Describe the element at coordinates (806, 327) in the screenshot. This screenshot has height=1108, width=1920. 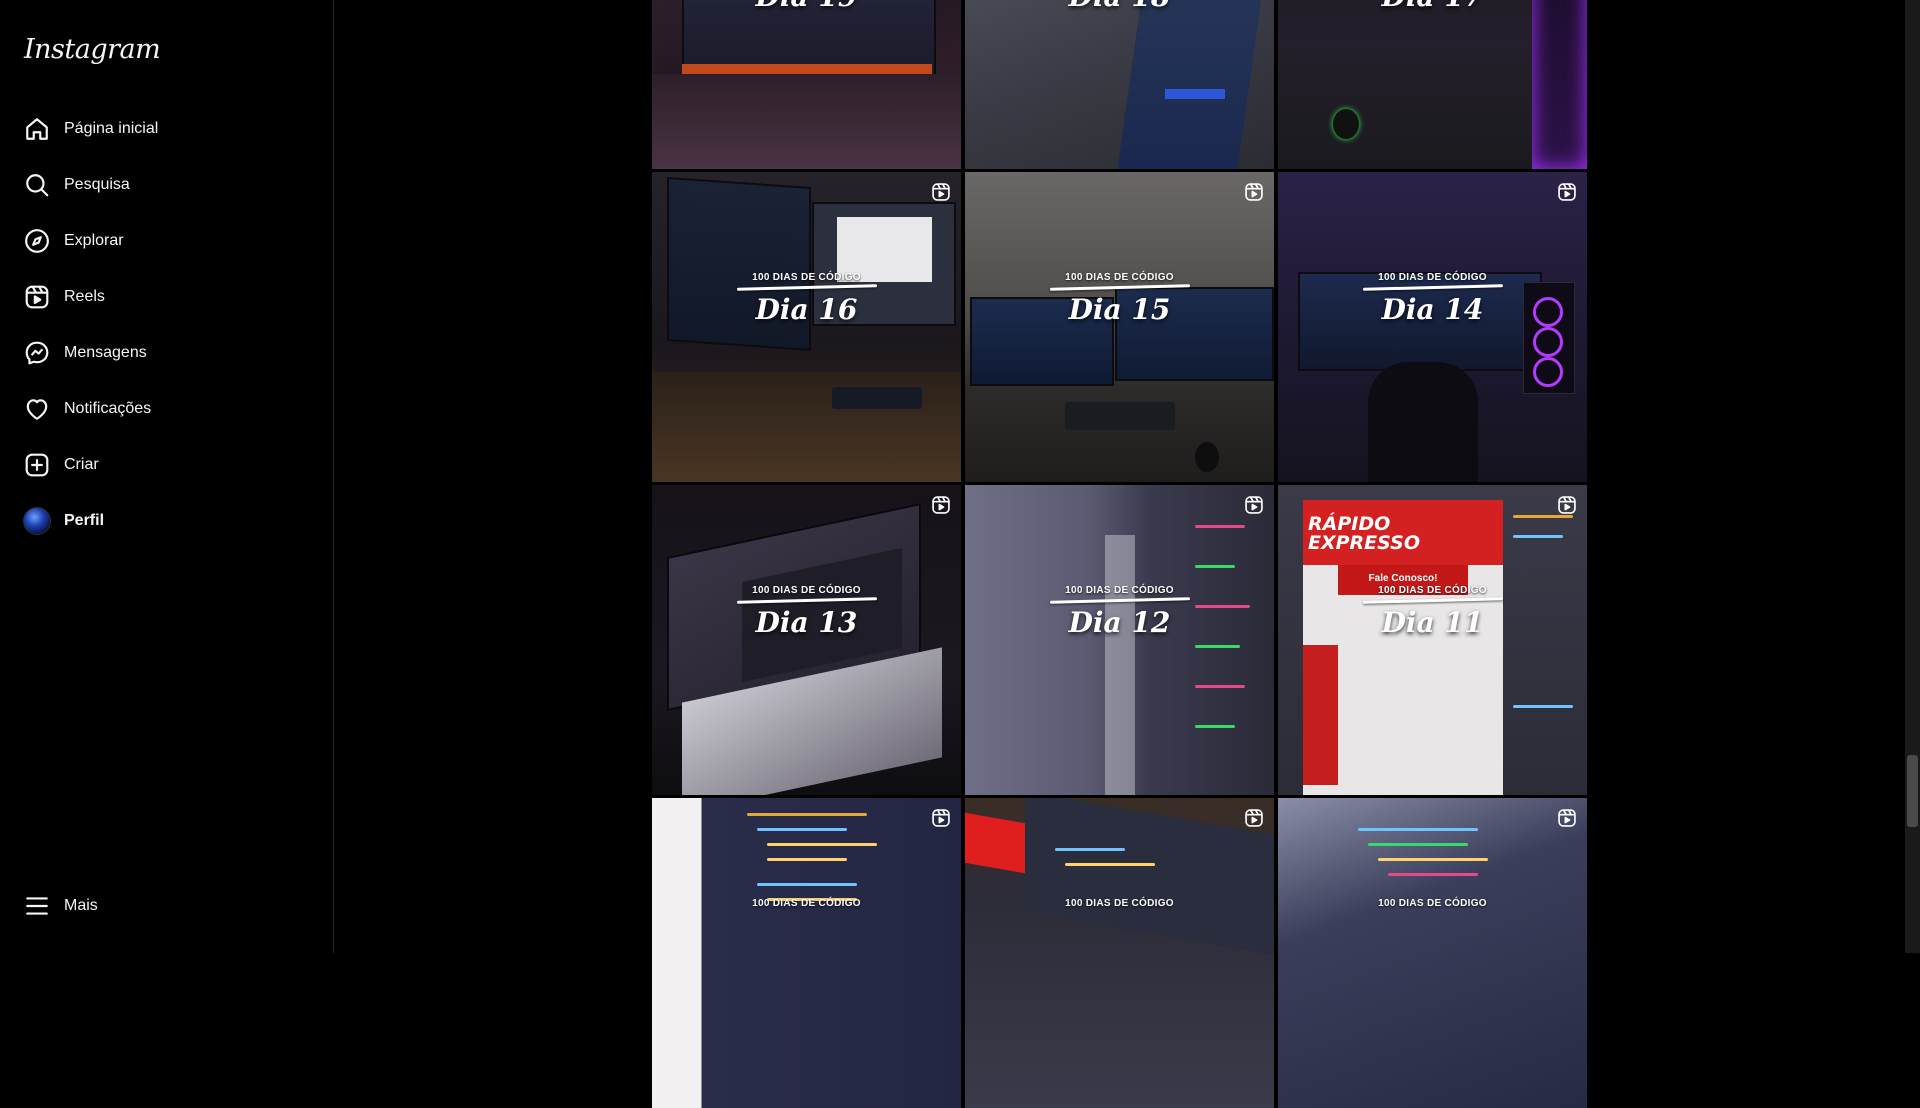
I see `post-tile: 100 DIAS DE CÓDIGO Dia 16` at that location.